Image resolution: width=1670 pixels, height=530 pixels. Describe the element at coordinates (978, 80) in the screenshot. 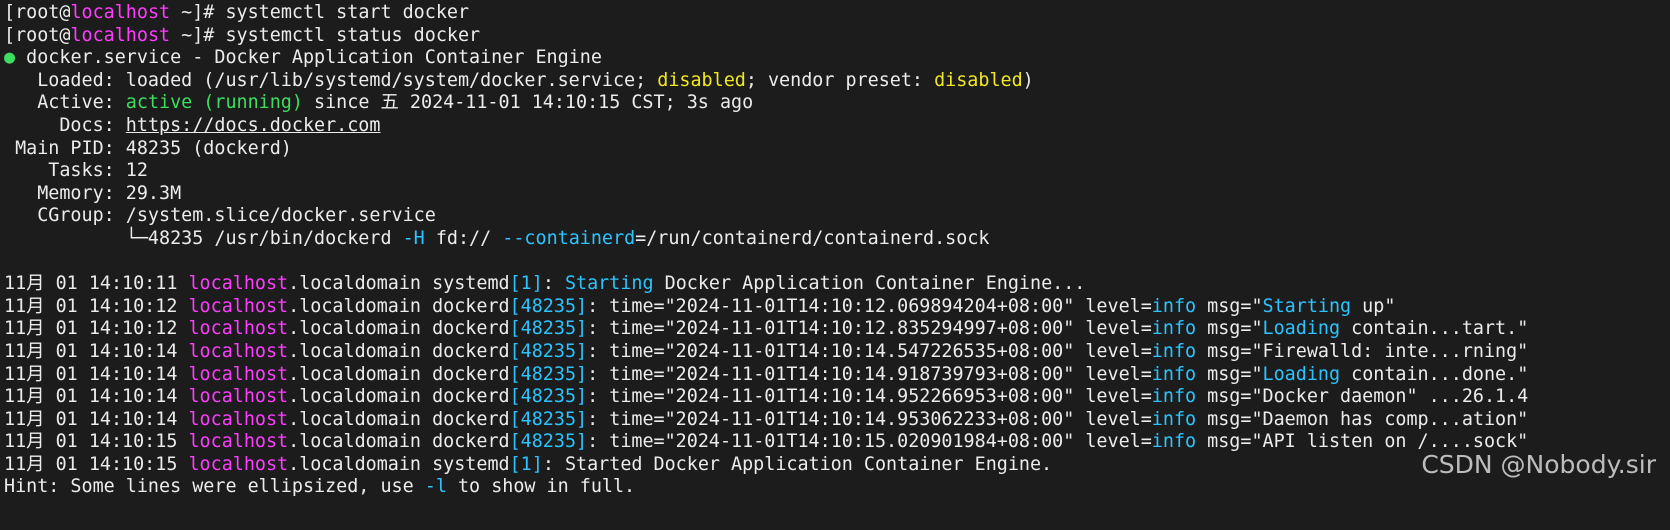

I see `terminal-text-segment: disabled` at that location.